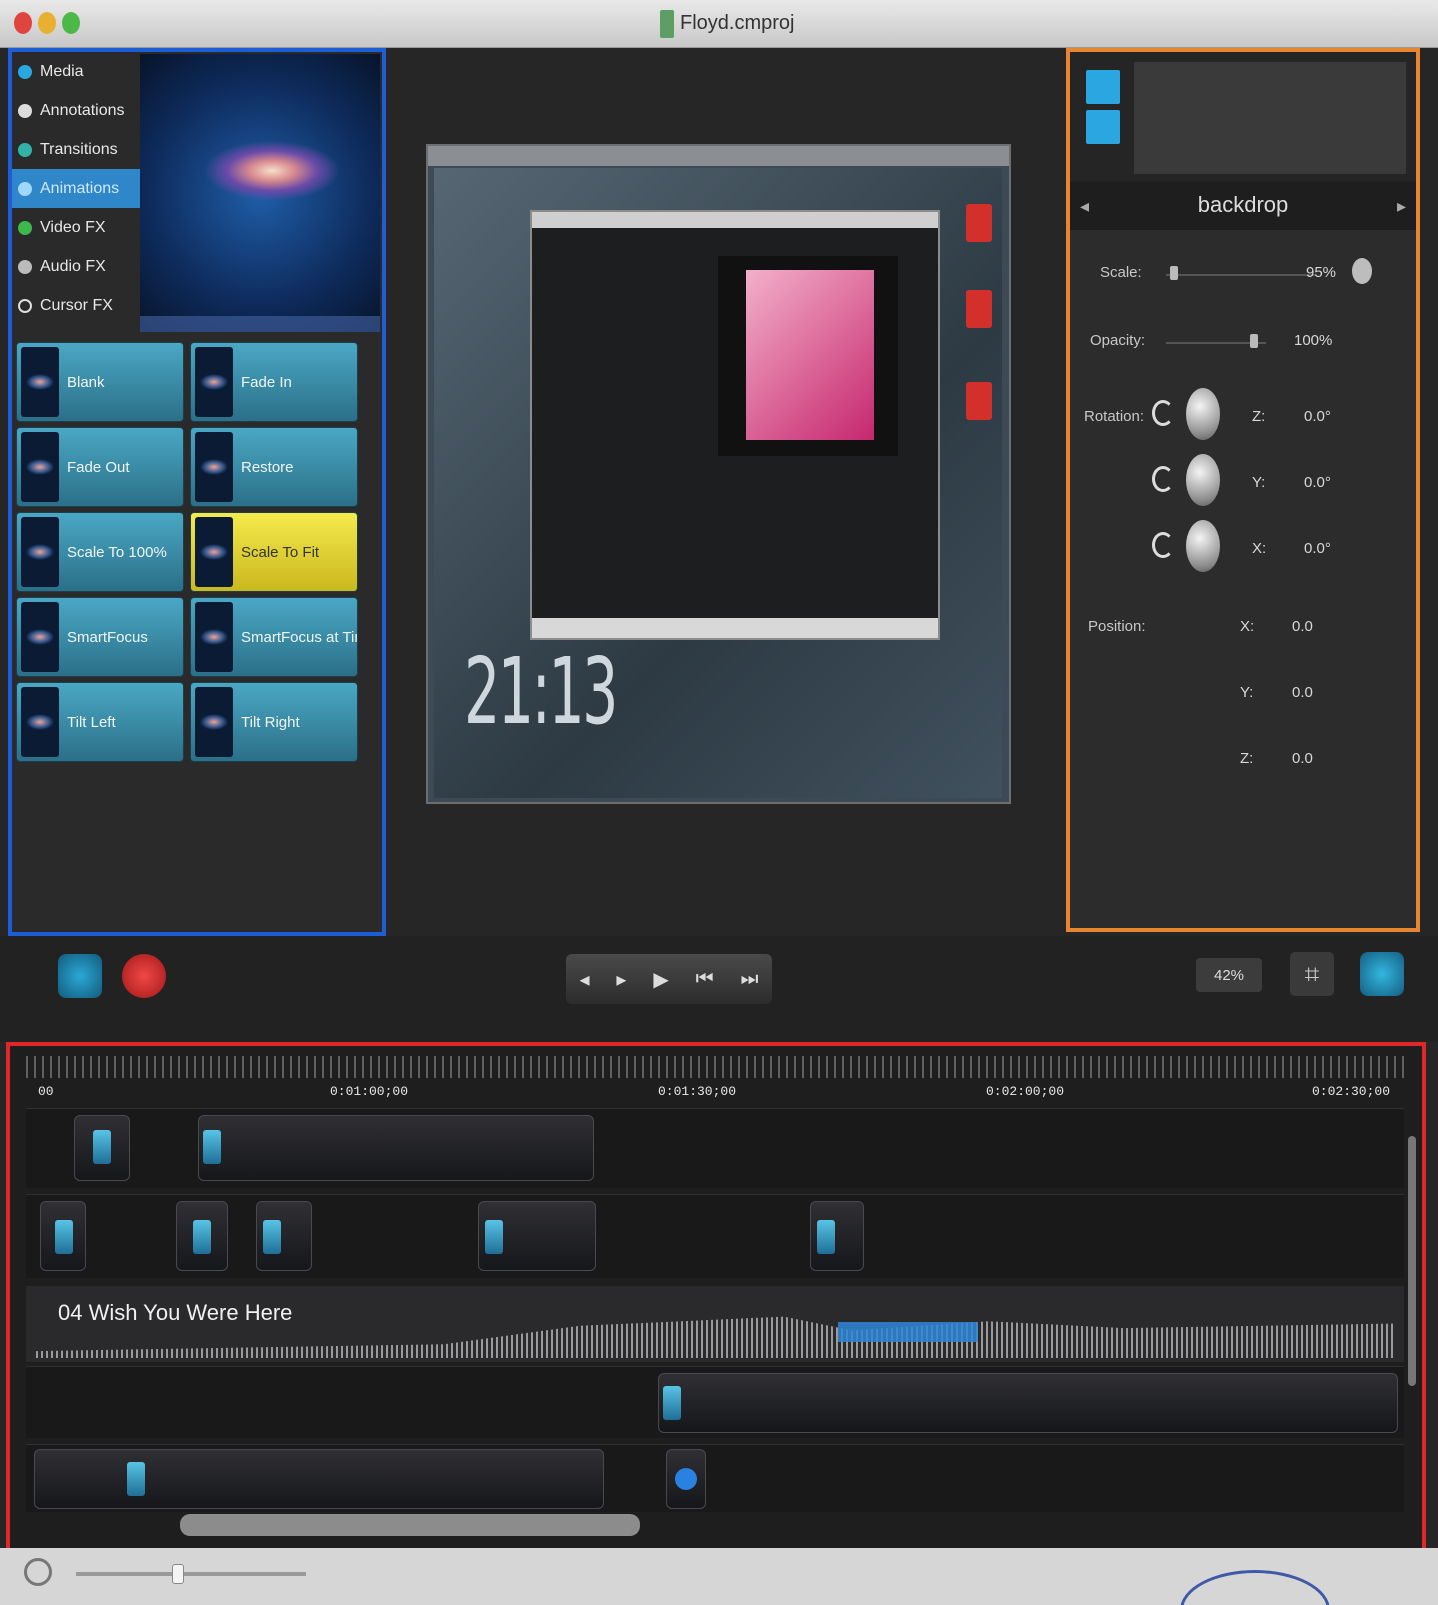 The image size is (1438, 1605). What do you see at coordinates (274, 467) in the screenshot?
I see `animation-tile-restore: Restore` at bounding box center [274, 467].